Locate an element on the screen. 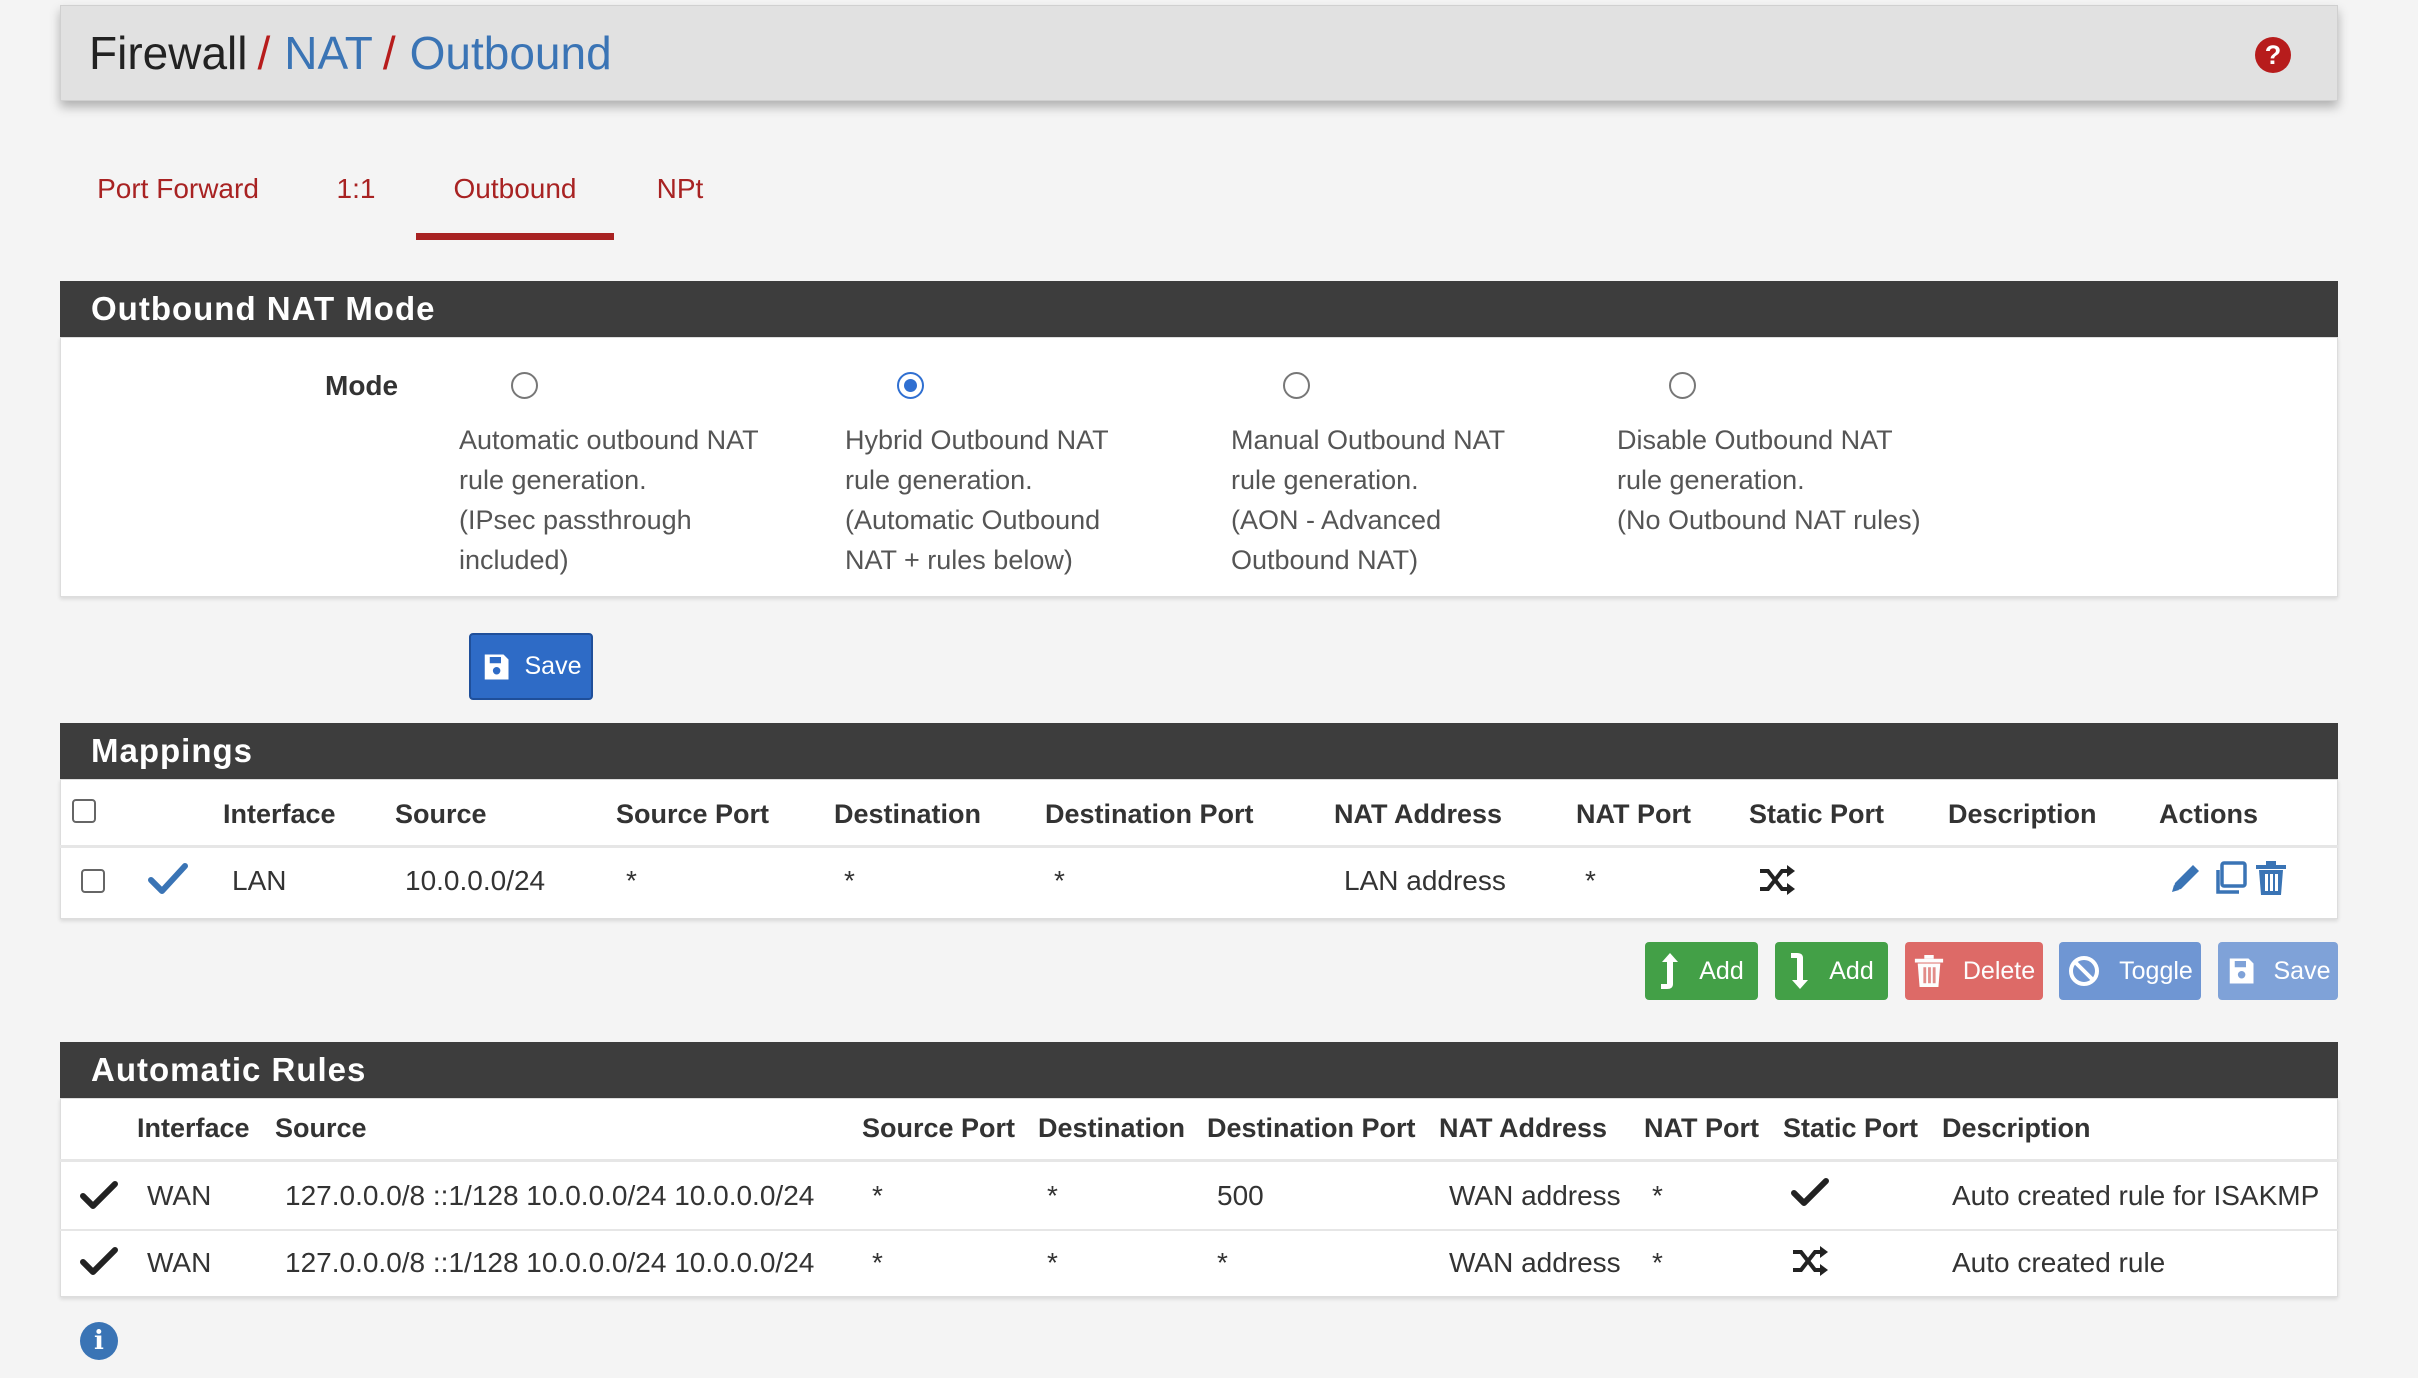  delete-label: Delete is located at coordinates (1999, 970).